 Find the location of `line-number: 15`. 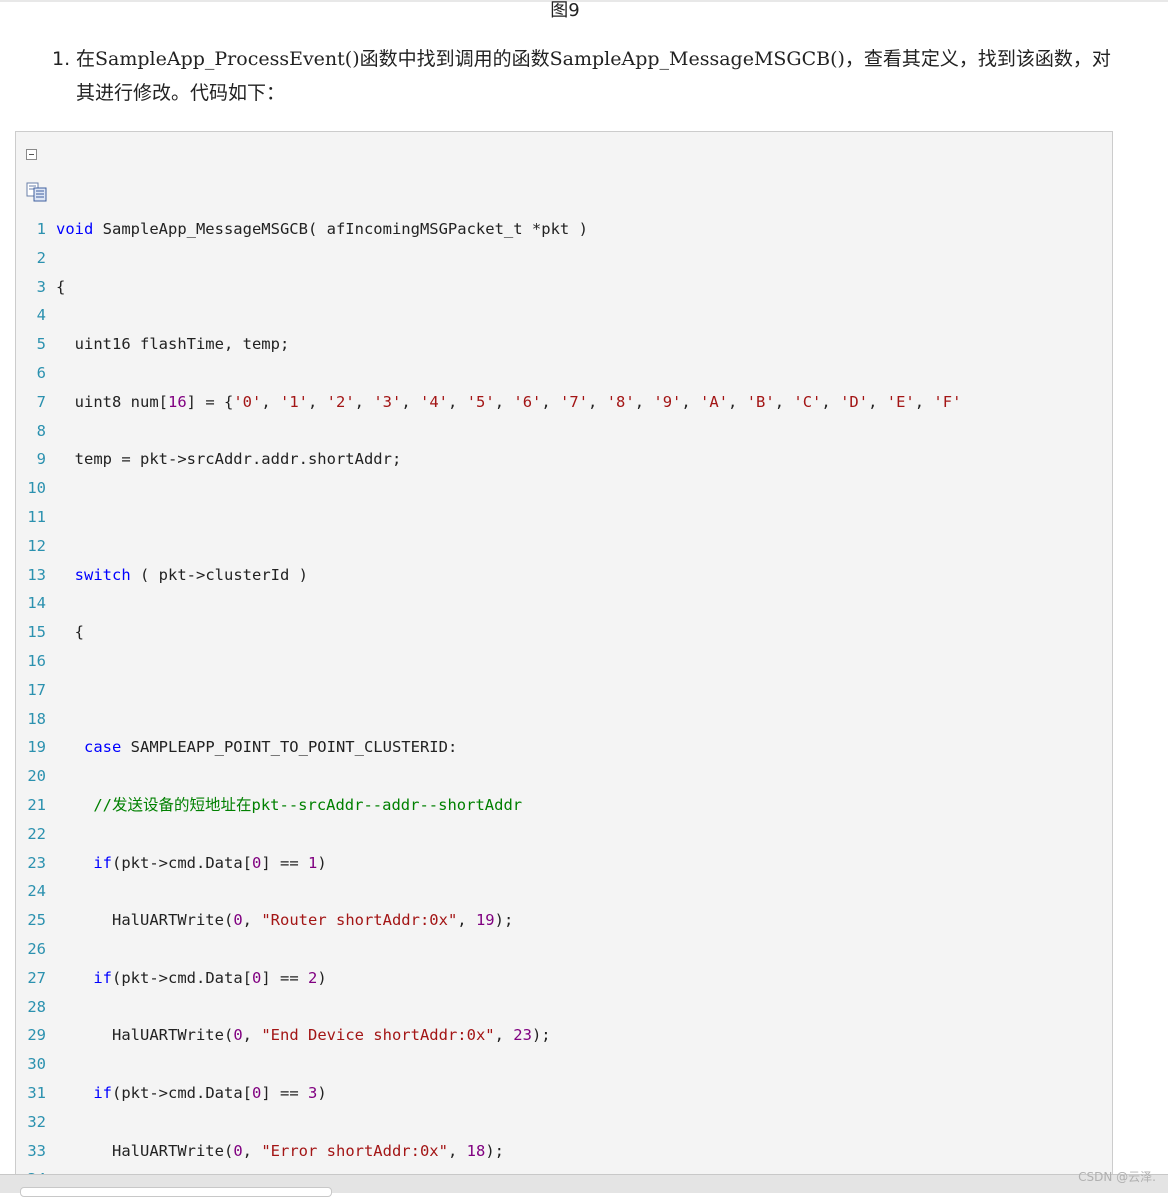

line-number: 15 is located at coordinates (36, 632).